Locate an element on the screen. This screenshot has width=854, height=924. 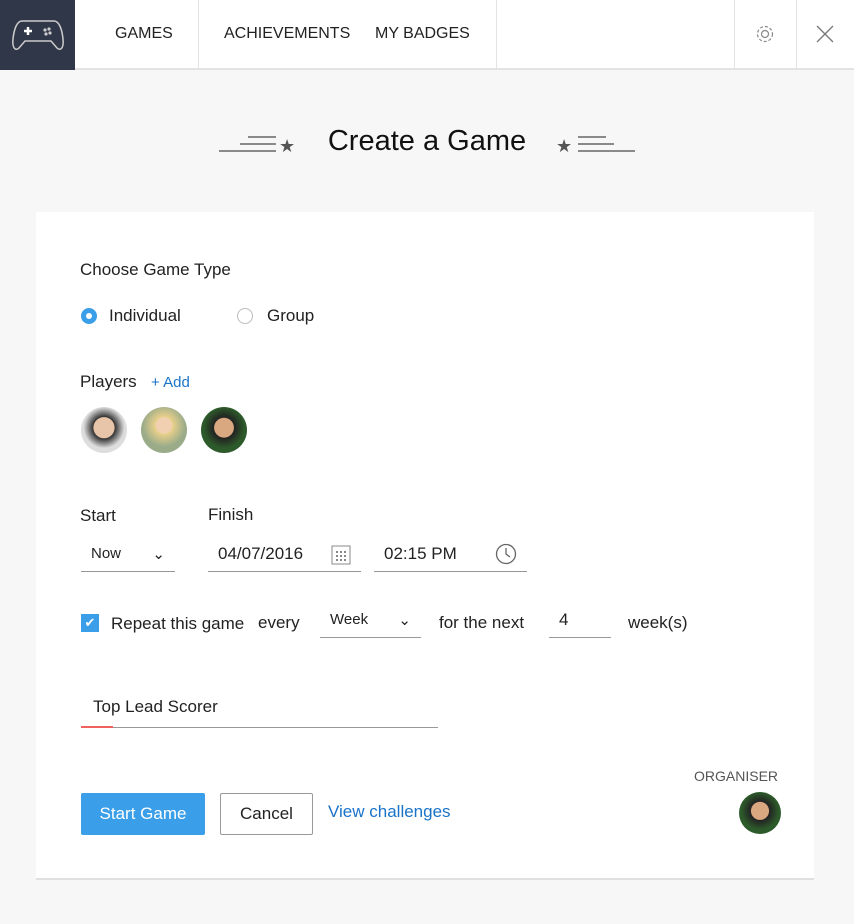
organiser-avatar is located at coordinates (760, 813).